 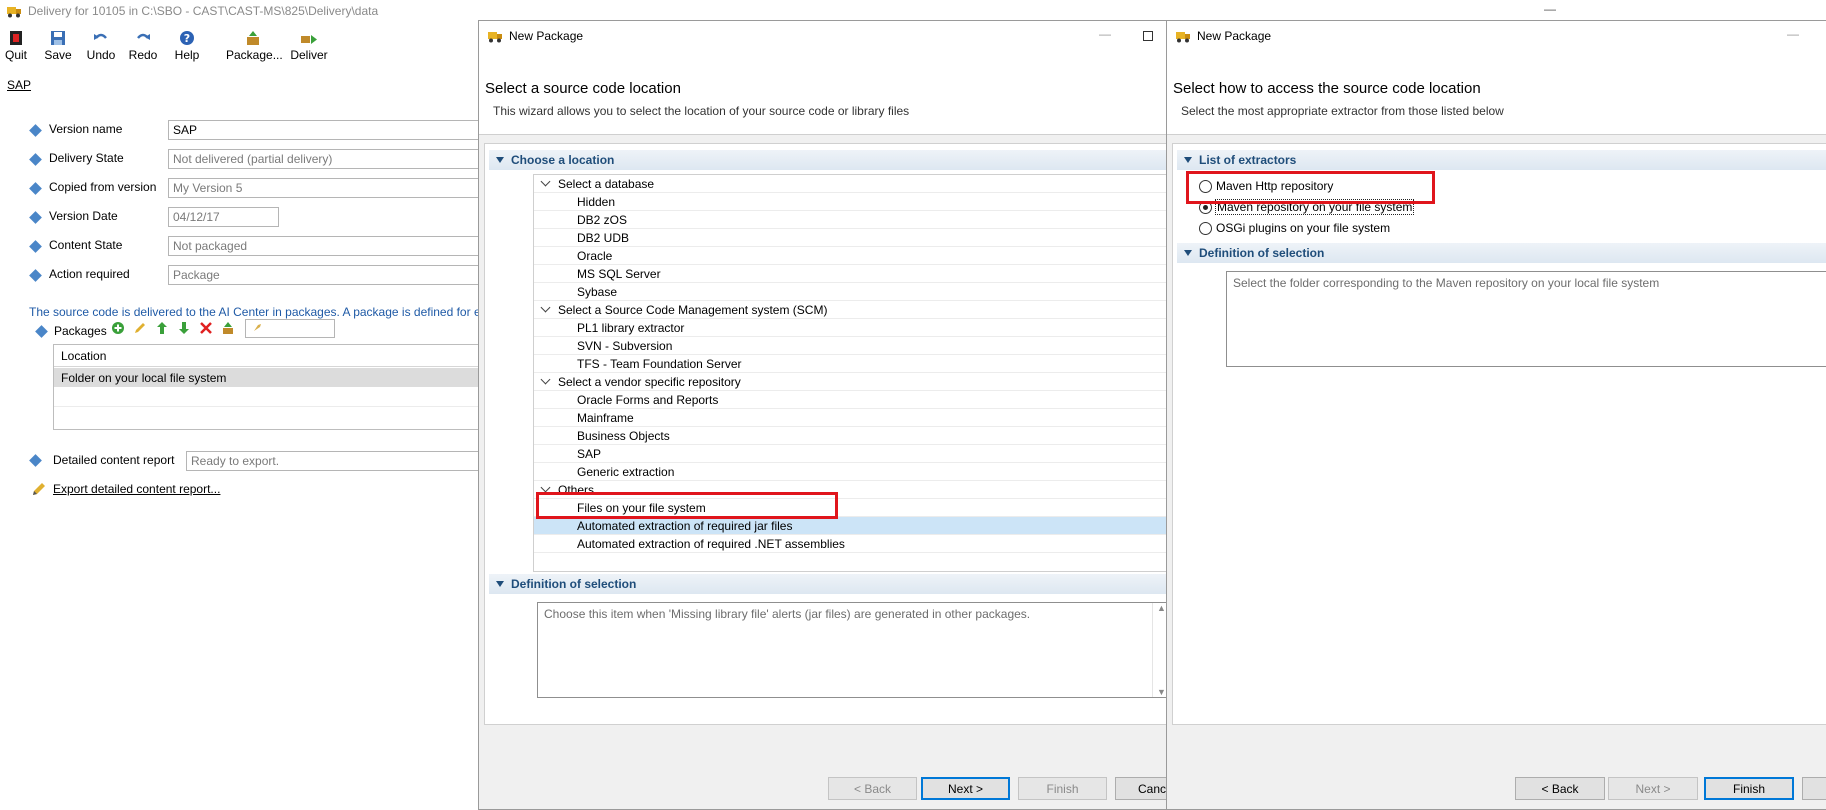 What do you see at coordinates (851, 490) in the screenshot?
I see `tree-category: Others` at bounding box center [851, 490].